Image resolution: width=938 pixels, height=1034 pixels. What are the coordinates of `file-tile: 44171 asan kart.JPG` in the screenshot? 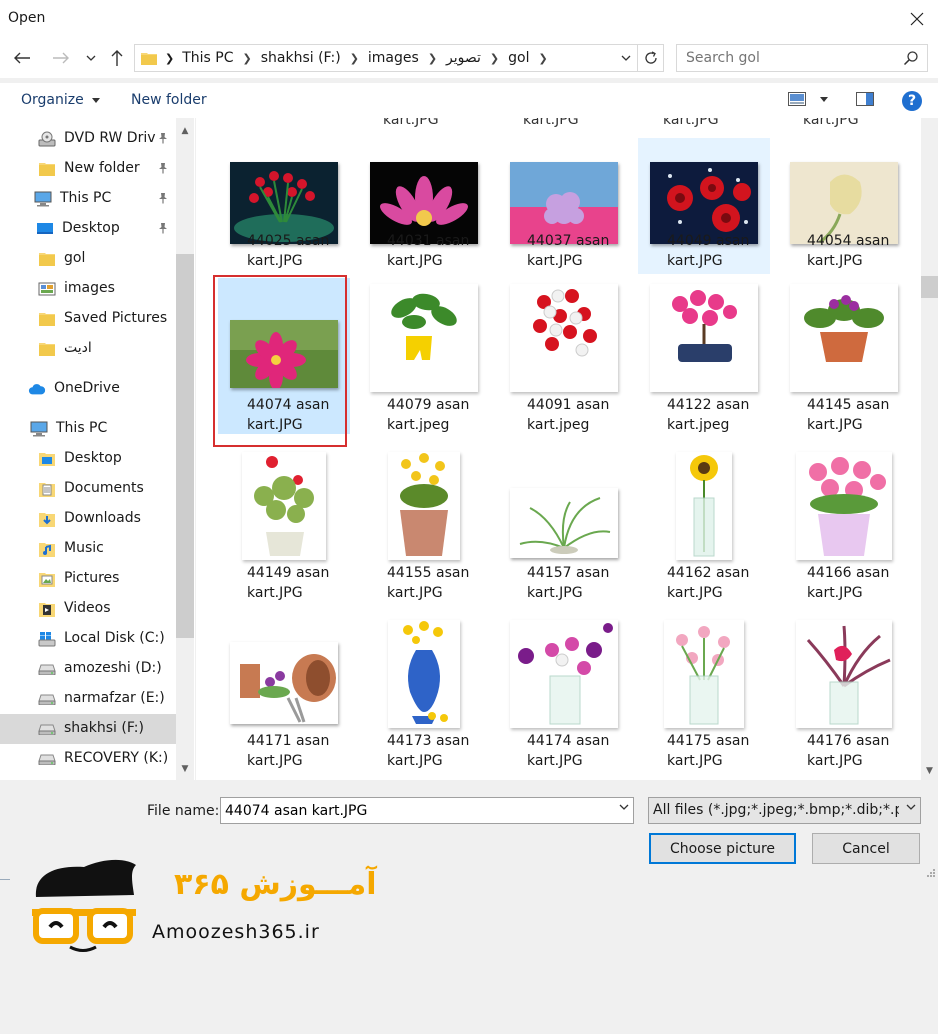 It's located at (284, 692).